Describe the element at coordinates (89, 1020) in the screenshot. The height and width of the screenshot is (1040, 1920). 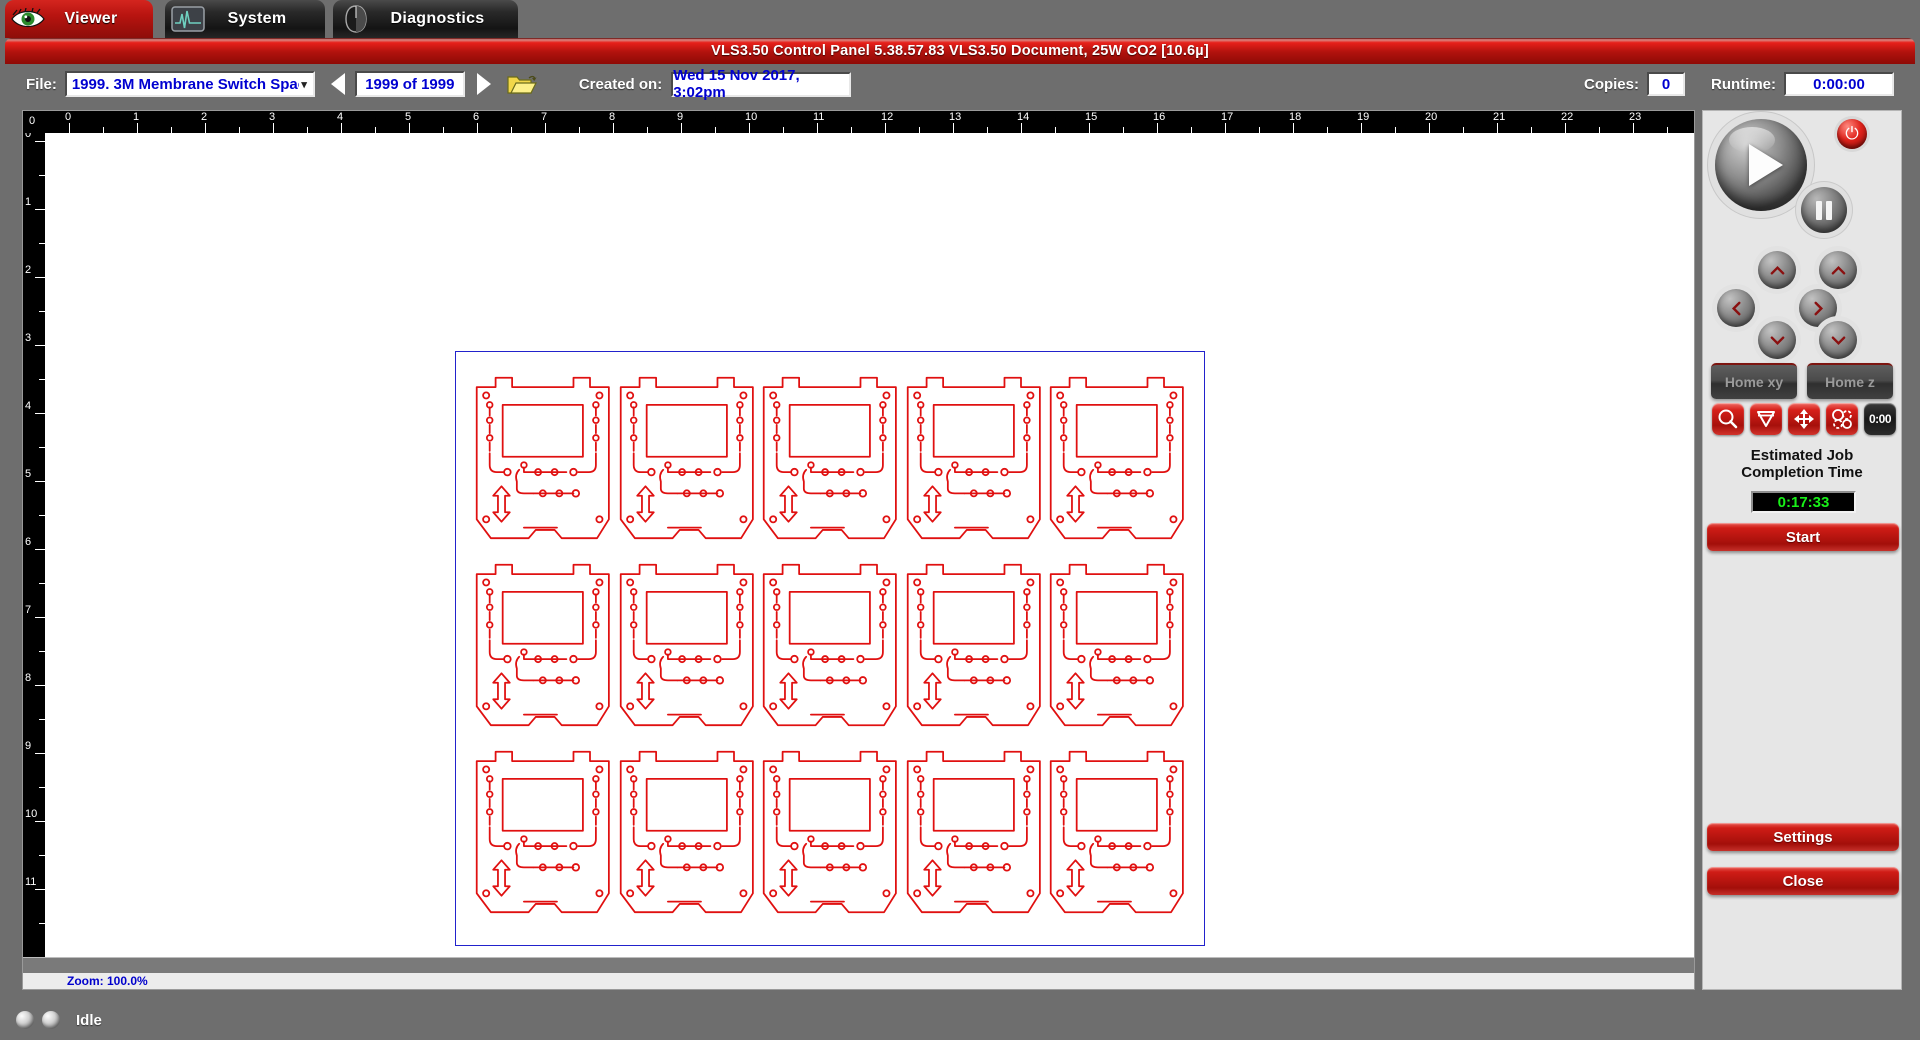
I see `status-text: Idle` at that location.